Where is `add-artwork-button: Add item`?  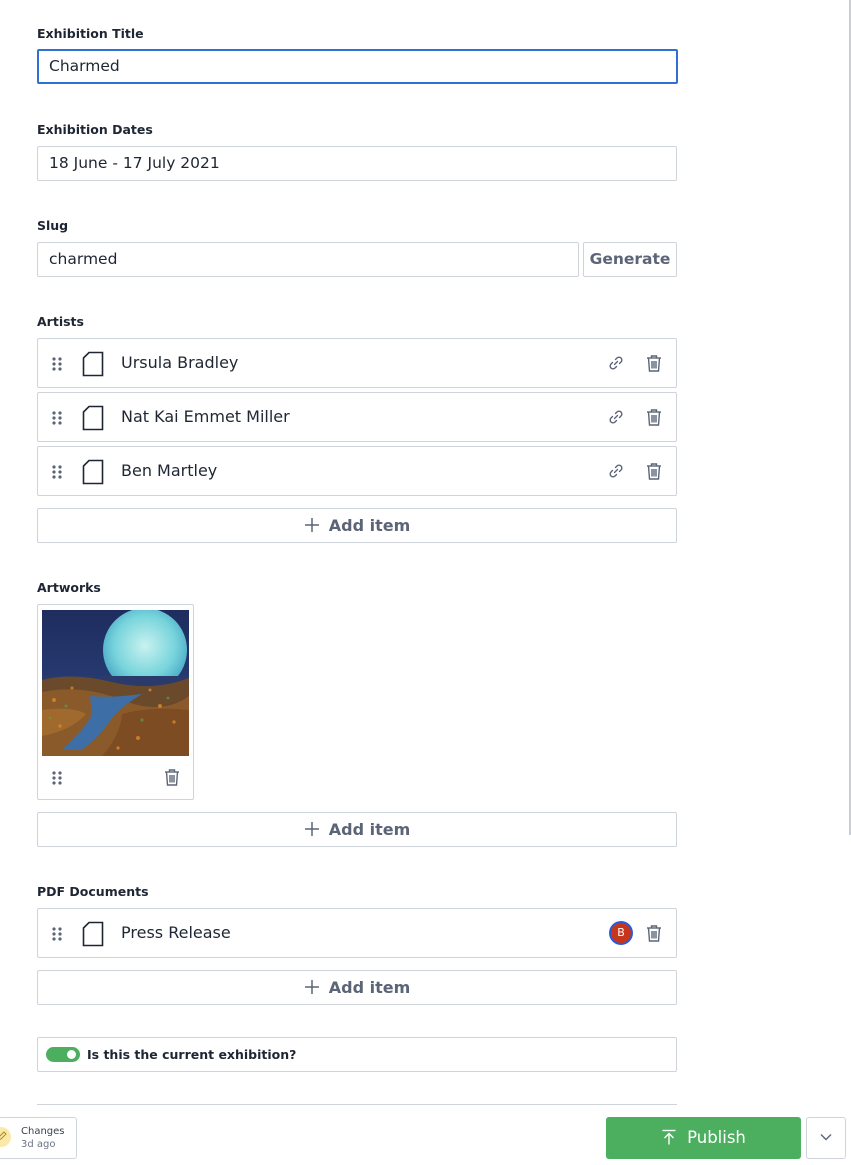
add-artwork-button: Add item is located at coordinates (357, 829).